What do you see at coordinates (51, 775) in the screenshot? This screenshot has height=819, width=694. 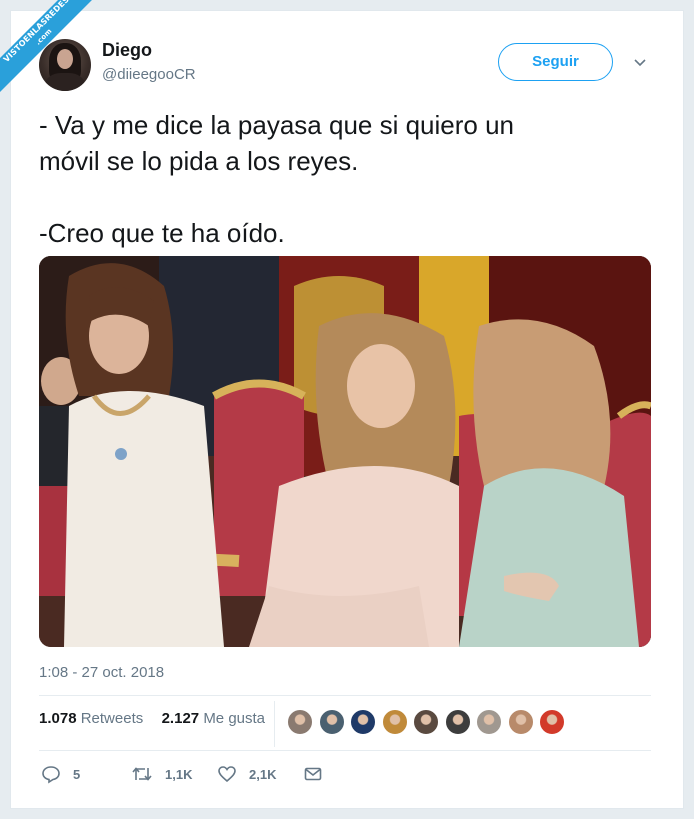 I see `reply-icon` at bounding box center [51, 775].